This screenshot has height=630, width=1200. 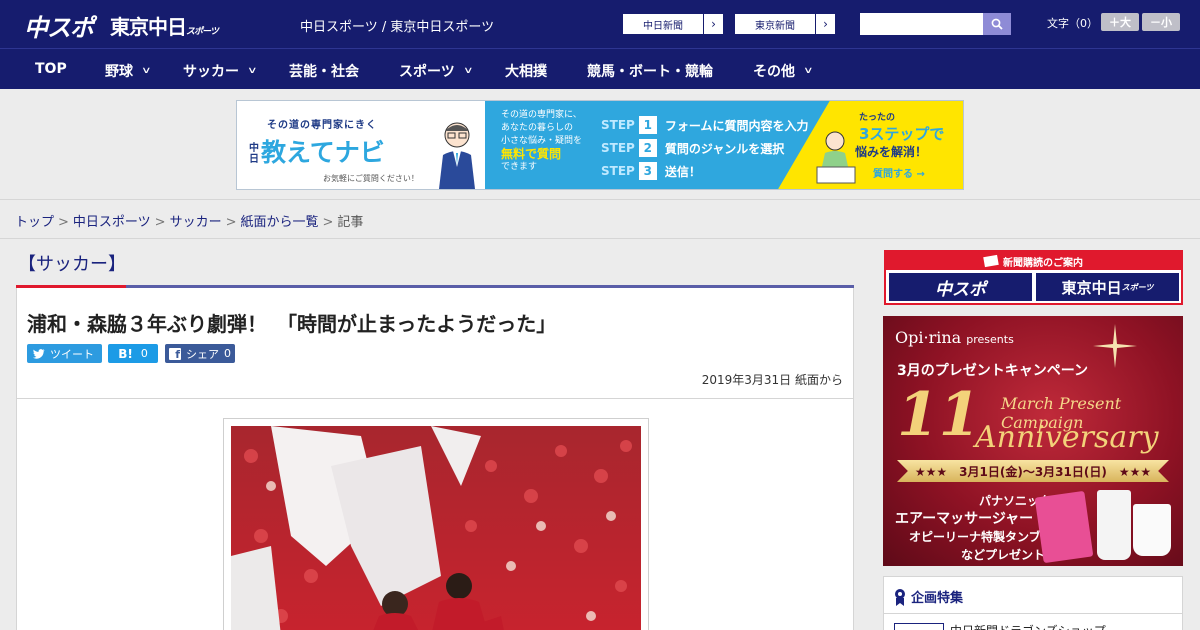 What do you see at coordinates (724, 148) in the screenshot?
I see `step-text: 質問のジャンルを選択` at bounding box center [724, 148].